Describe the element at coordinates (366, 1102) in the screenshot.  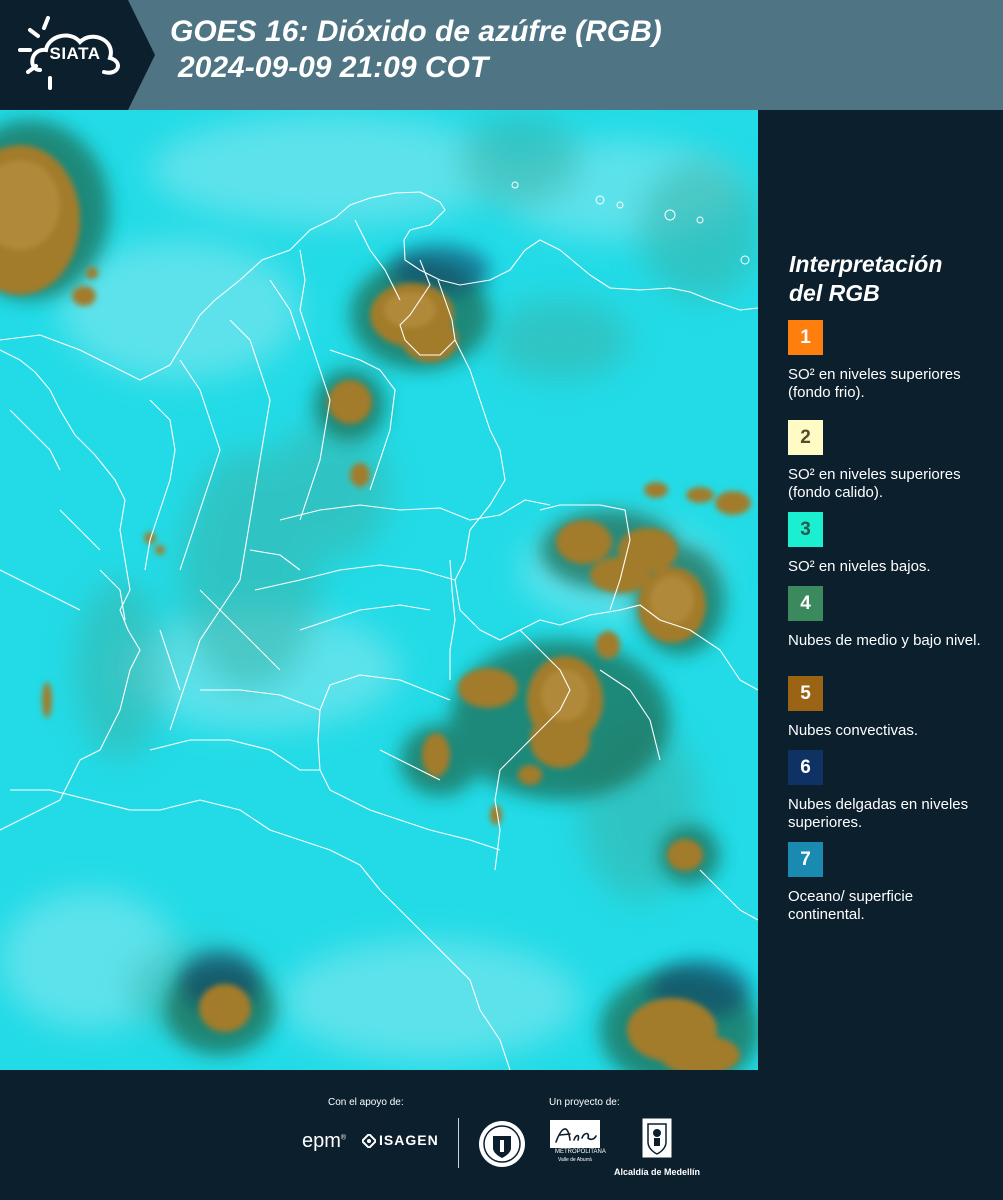
I see `support-label: Con el apoyo de:` at that location.